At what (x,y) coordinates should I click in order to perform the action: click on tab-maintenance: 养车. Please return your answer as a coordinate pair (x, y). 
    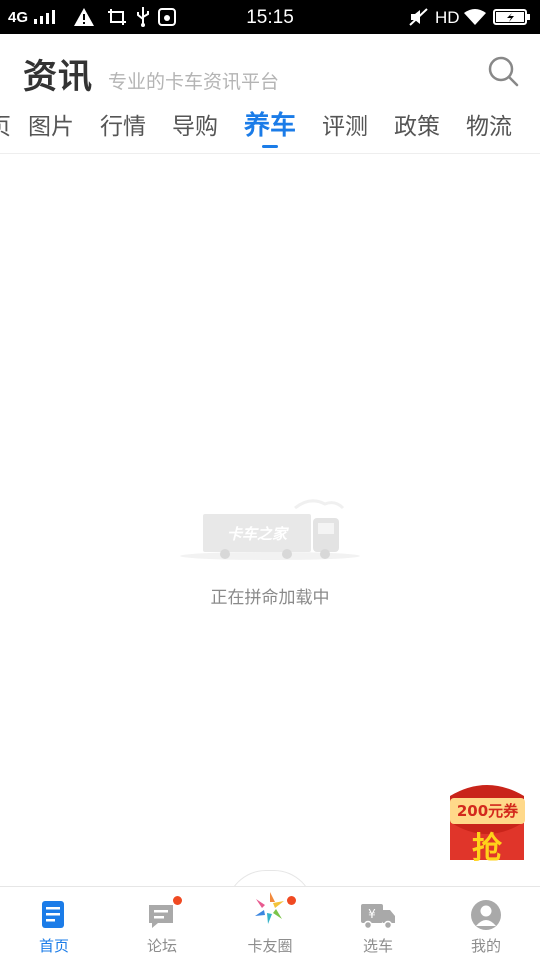
    Looking at the image, I should click on (270, 123).